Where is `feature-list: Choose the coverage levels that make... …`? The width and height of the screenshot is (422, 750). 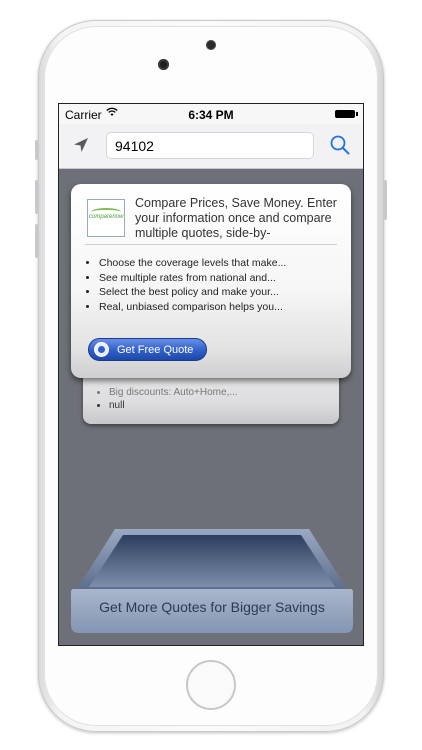
feature-list: Choose the coverage levels that make... … is located at coordinates (185, 285).